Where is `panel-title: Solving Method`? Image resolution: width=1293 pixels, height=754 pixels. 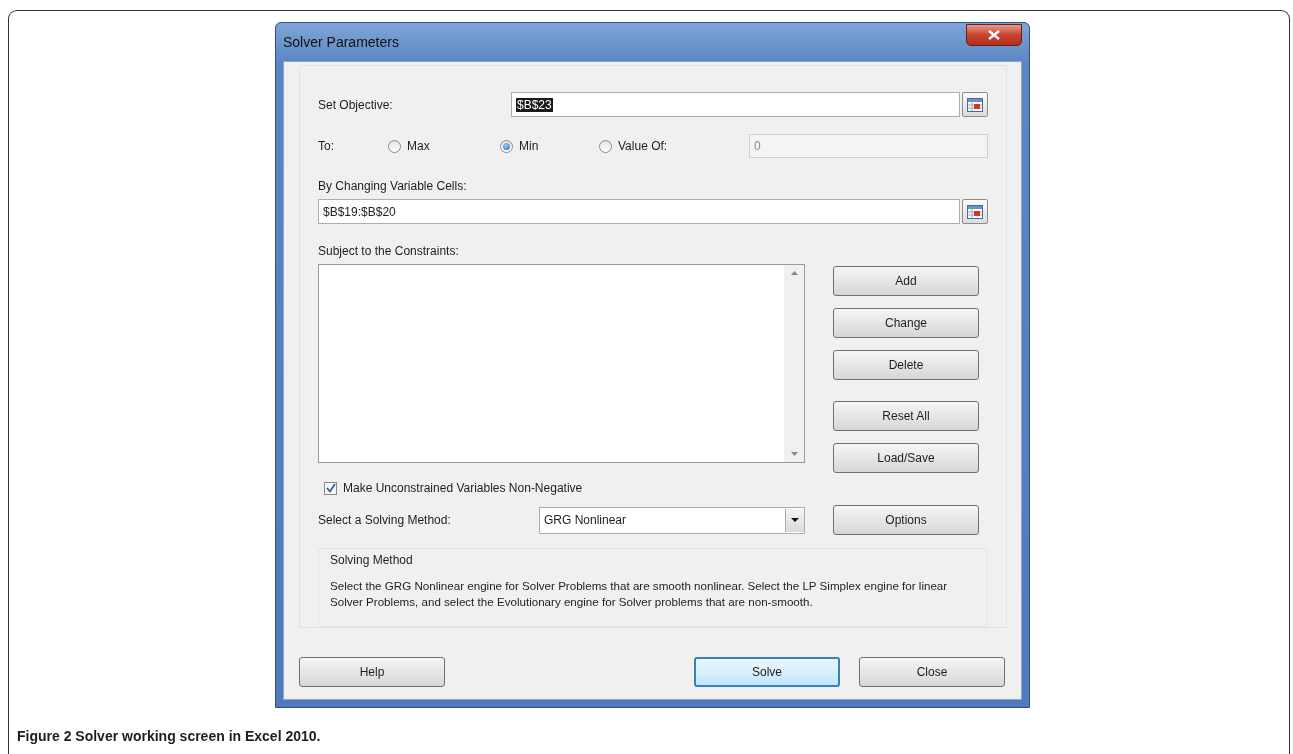
panel-title: Solving Method is located at coordinates (372, 560).